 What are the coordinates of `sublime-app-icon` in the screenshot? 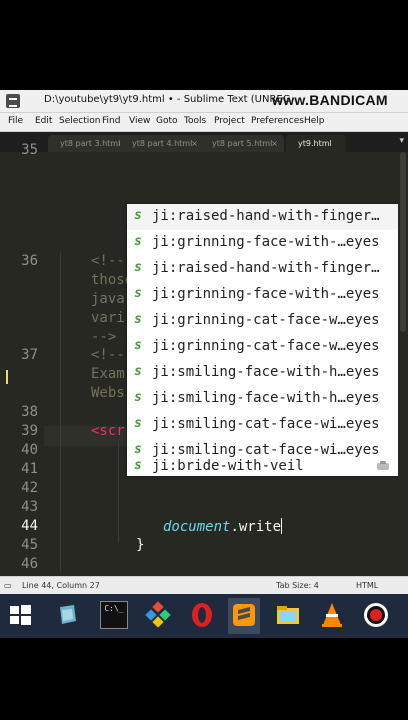 It's located at (13, 101).